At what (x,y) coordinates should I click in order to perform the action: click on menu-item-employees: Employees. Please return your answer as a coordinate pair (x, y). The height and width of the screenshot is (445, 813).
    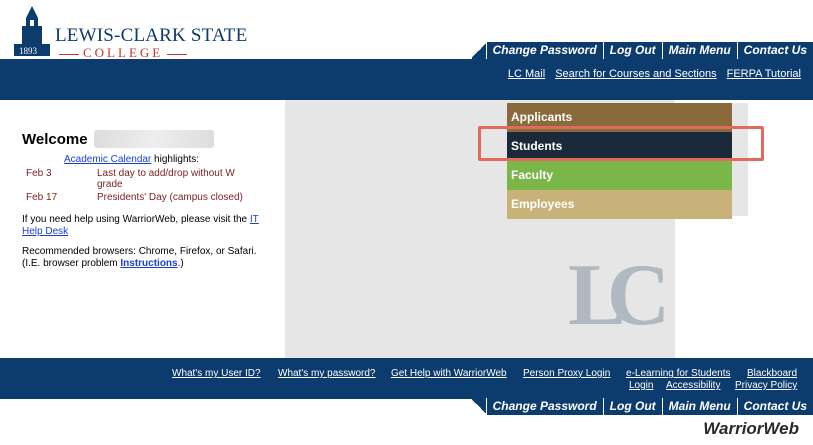
    Looking at the image, I should click on (619, 204).